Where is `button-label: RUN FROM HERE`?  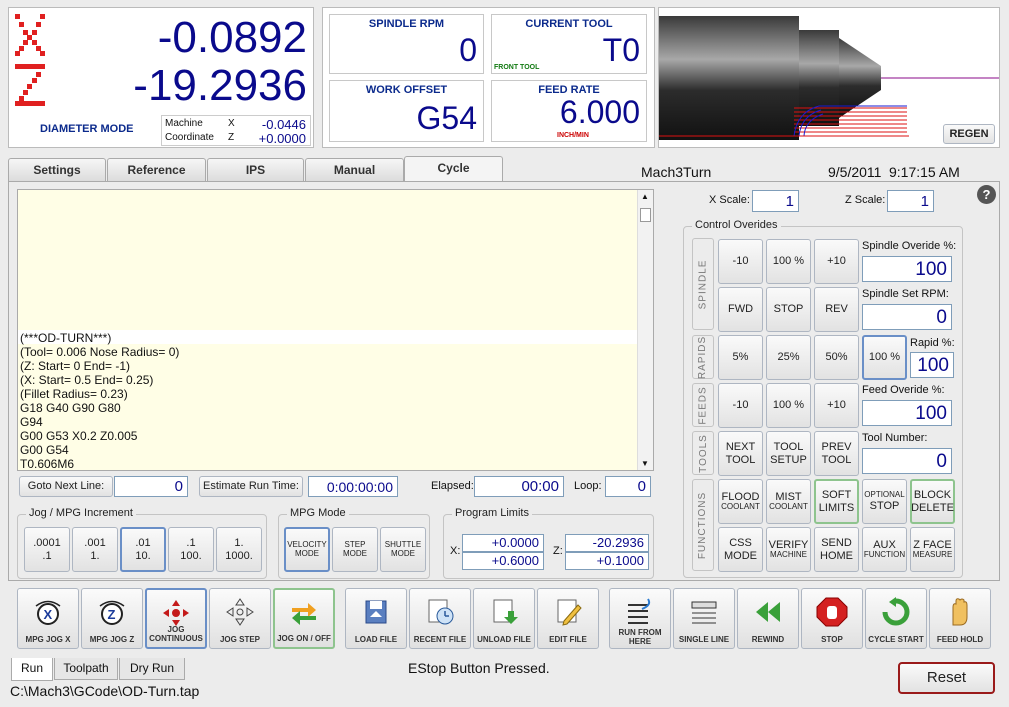
button-label: RUN FROM HERE is located at coordinates (640, 637).